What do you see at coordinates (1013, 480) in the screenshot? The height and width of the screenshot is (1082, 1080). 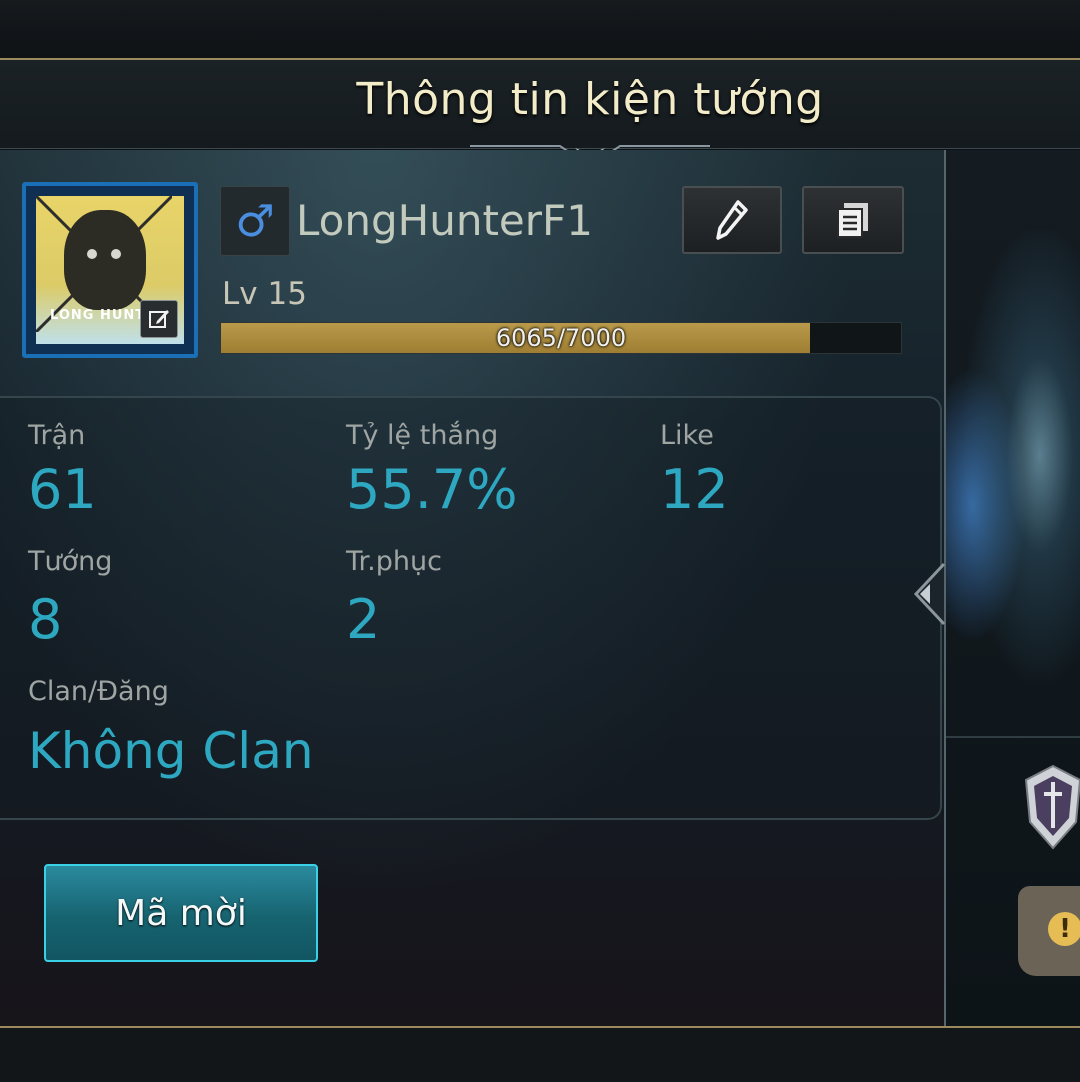 I see `hero-artwork` at bounding box center [1013, 480].